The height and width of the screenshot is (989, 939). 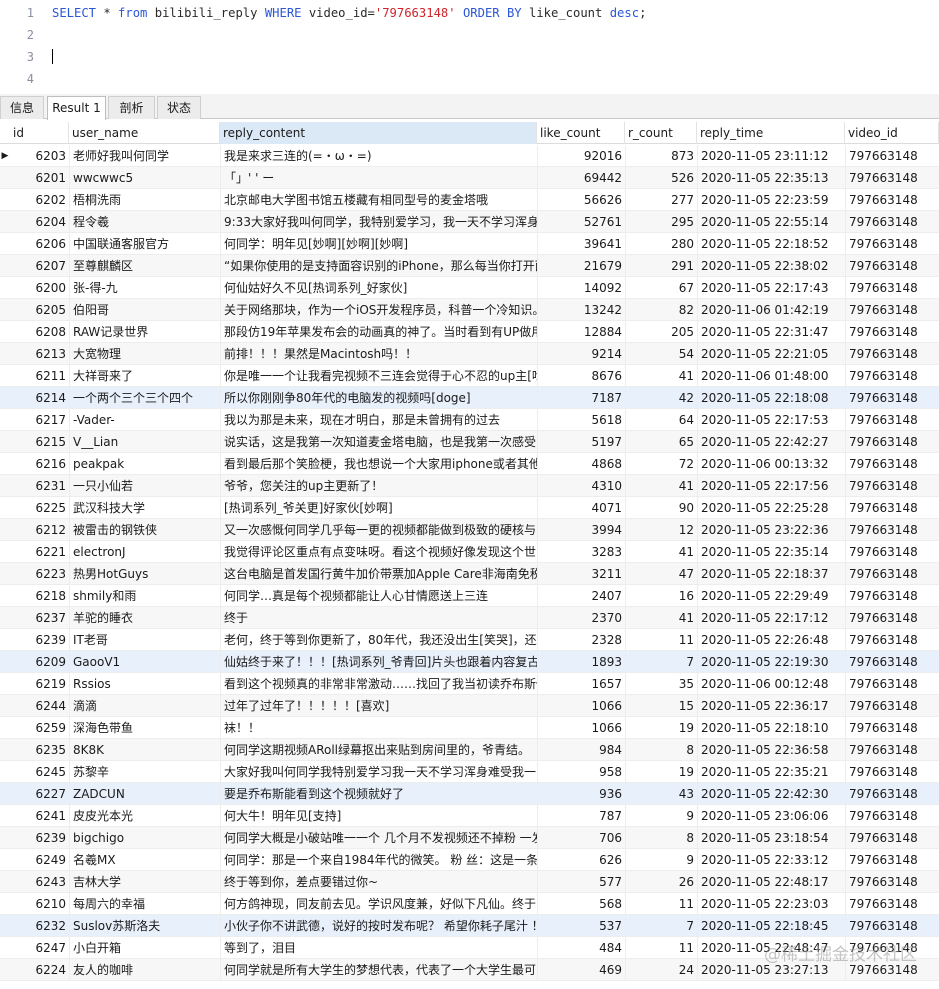 I want to click on cell-like-count: 984, so click(x=581, y=750).